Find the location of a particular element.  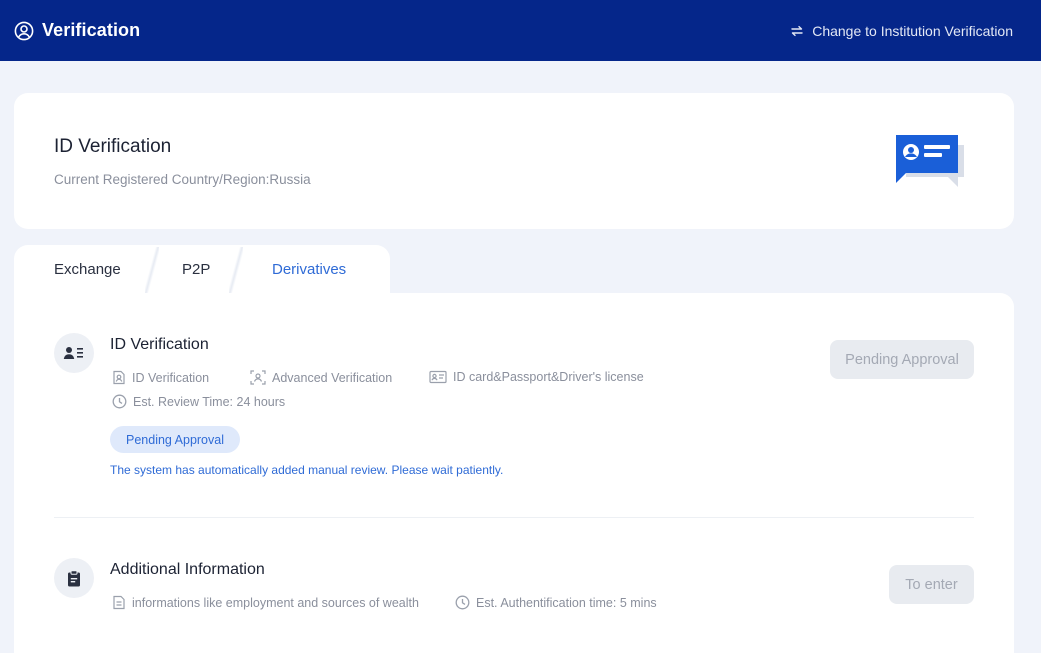

header-title-group: Verification is located at coordinates (77, 30).